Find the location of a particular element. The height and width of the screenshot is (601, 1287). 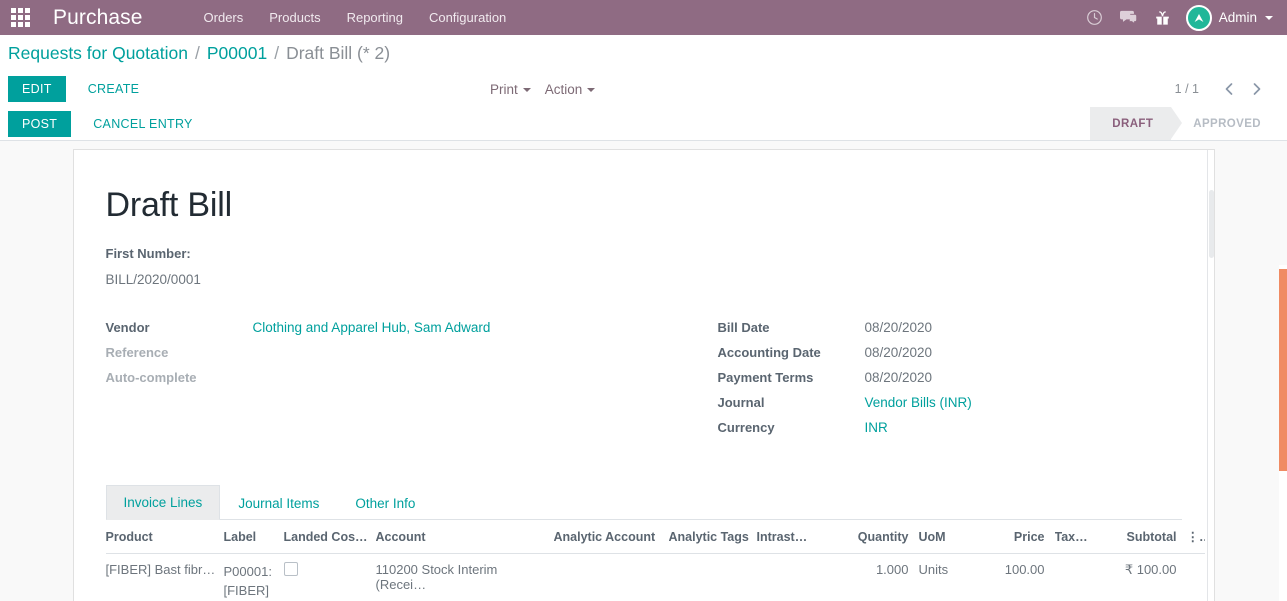

field-value-accounting-date: 08/20/2020 is located at coordinates (899, 352).